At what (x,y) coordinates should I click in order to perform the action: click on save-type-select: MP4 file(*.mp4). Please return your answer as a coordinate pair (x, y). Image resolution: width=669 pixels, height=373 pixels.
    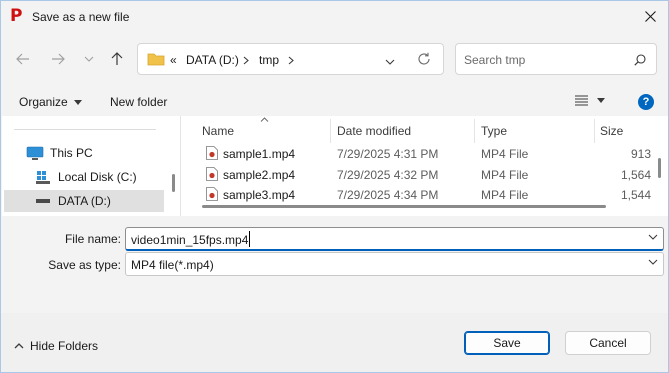
    Looking at the image, I should click on (394, 264).